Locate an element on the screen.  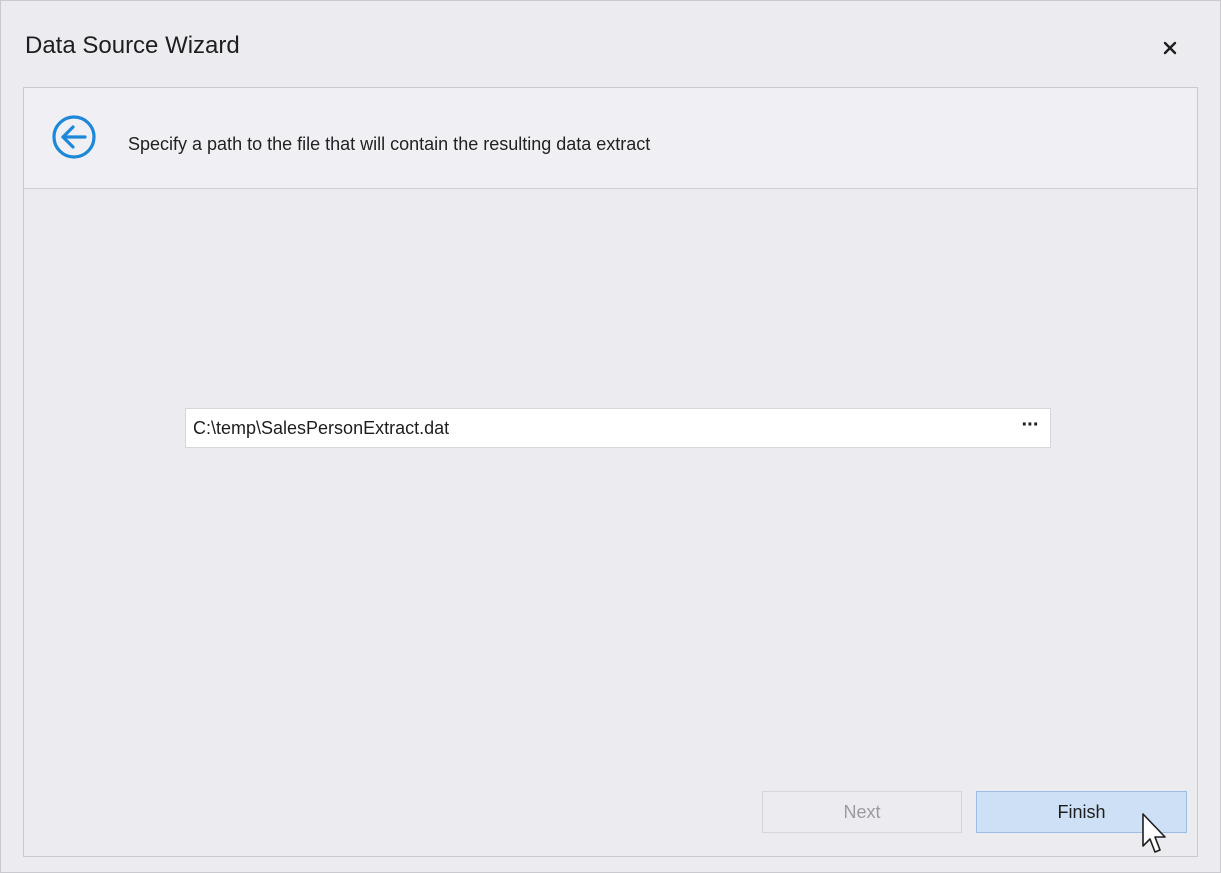
close-icon is located at coordinates (1170, 48).